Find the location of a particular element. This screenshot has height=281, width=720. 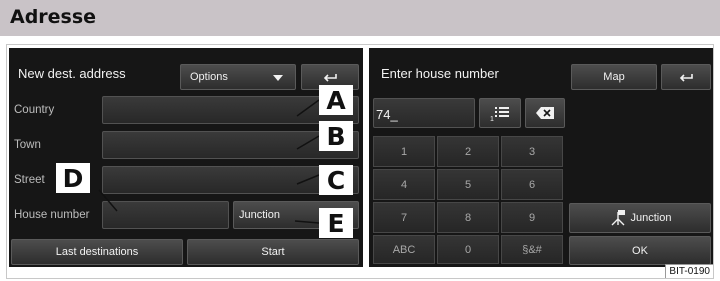

backspace-icon is located at coordinates (545, 113).